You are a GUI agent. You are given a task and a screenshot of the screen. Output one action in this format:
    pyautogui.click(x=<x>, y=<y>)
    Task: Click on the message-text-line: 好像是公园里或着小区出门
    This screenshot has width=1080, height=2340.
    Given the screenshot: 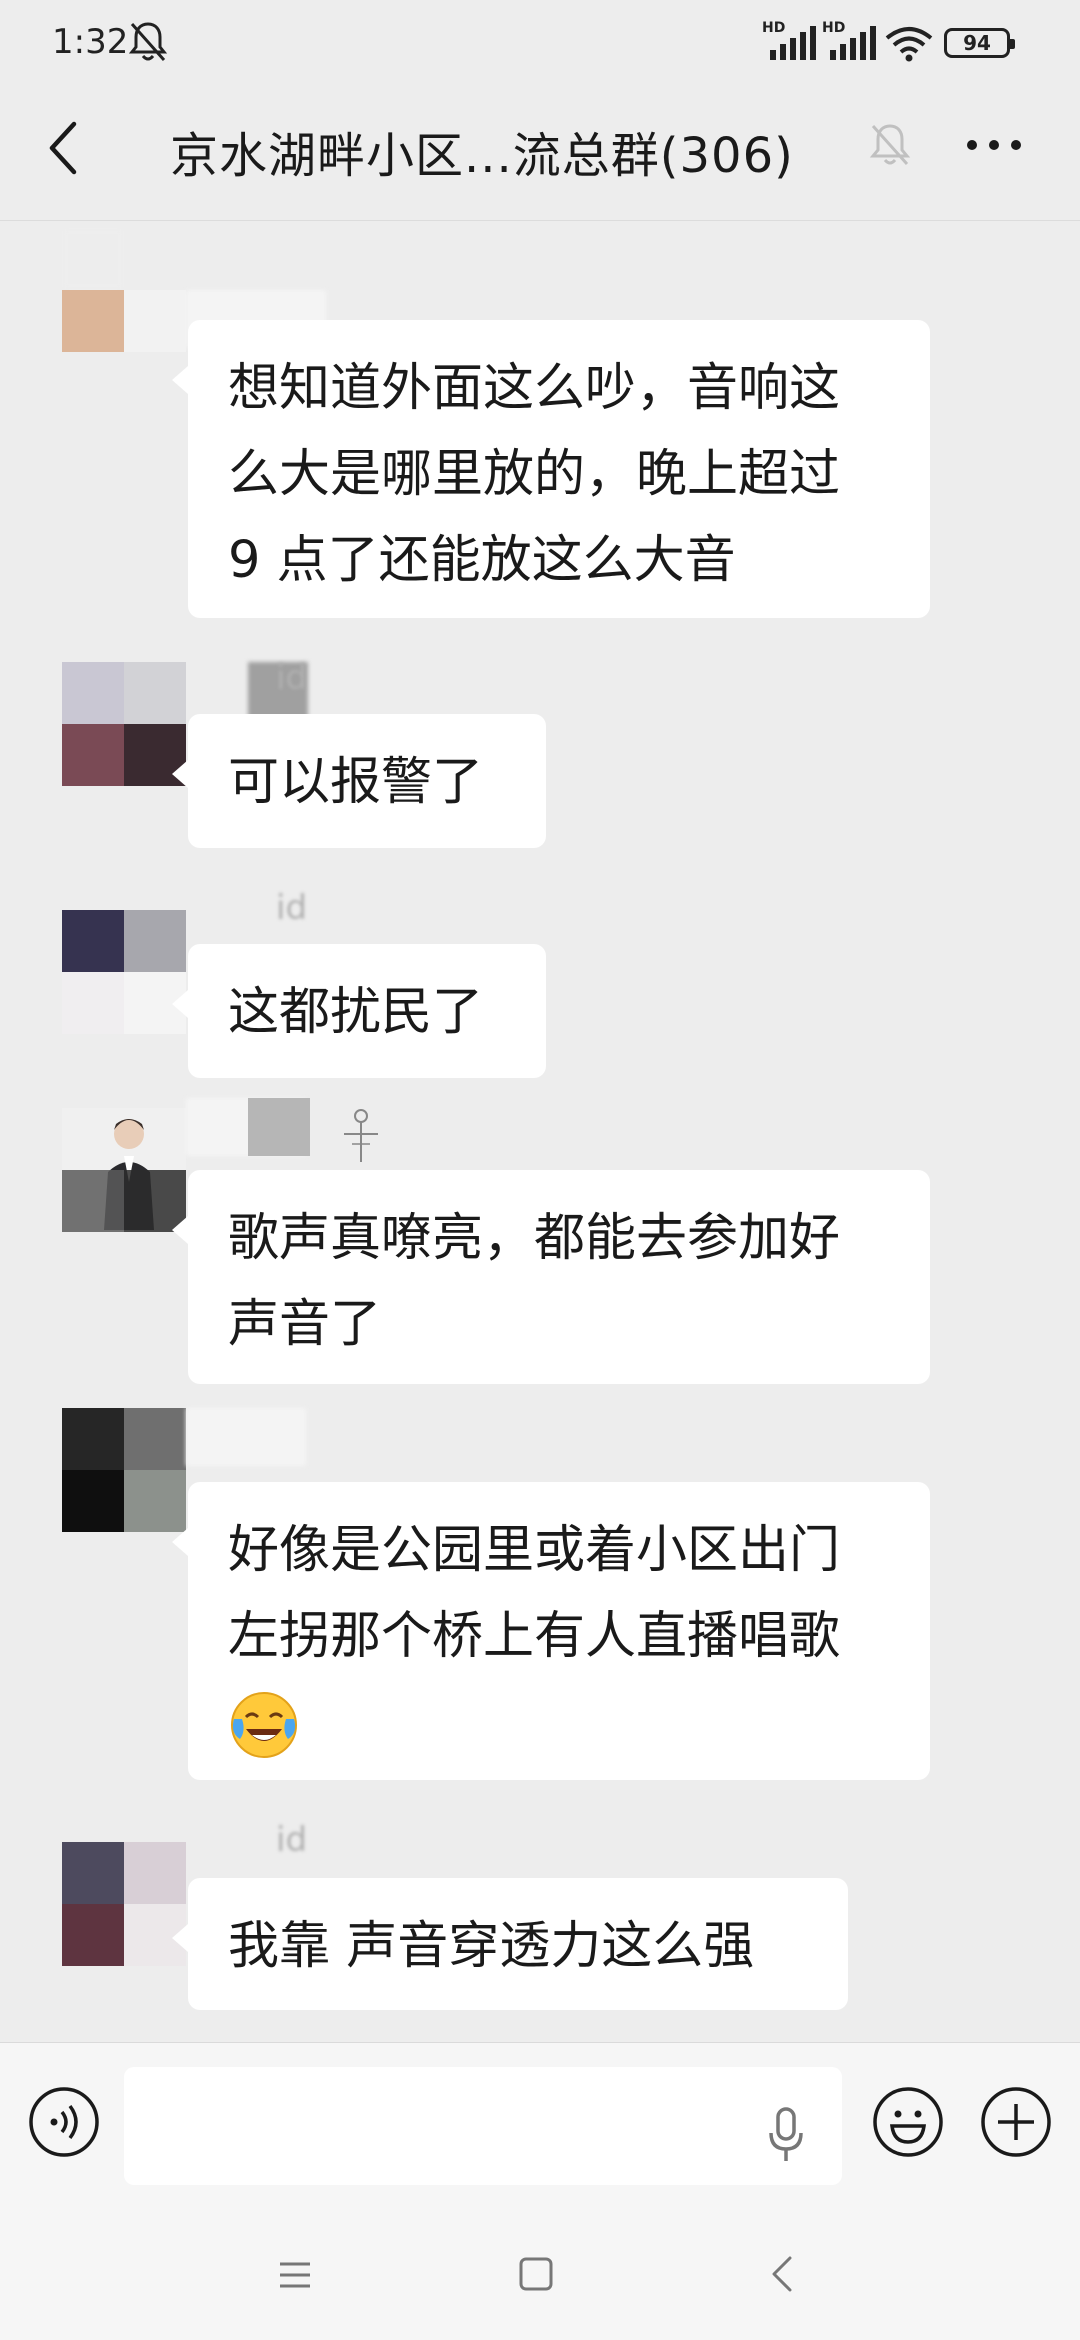 What is the action you would take?
    pyautogui.click(x=534, y=1550)
    